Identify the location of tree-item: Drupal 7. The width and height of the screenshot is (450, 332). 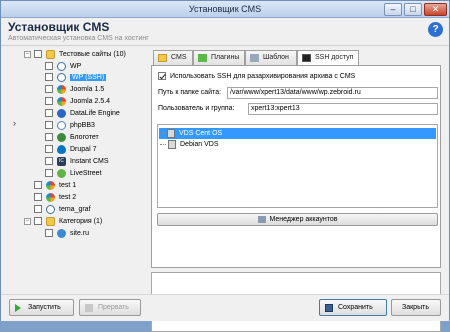
(70, 149).